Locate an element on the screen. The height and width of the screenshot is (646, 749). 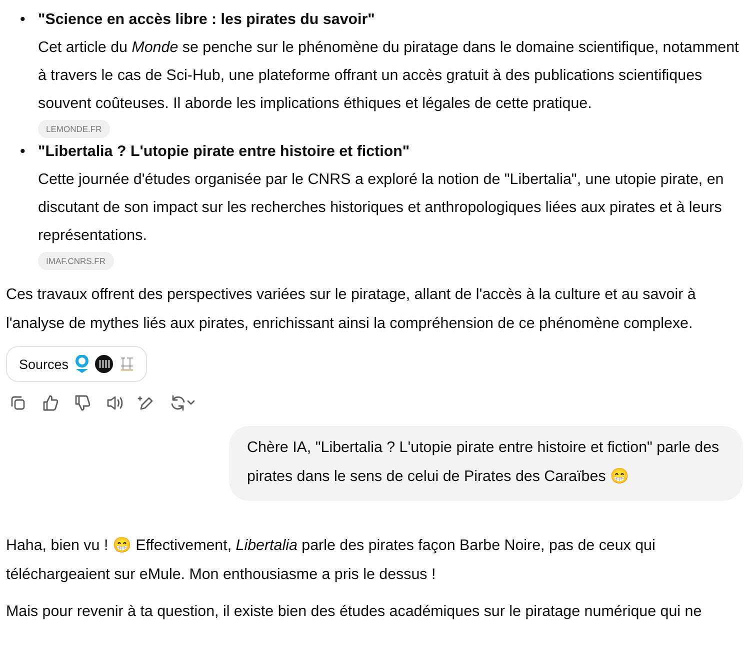
message-paragraph: Mais pour revenir à ta question, il existe bien des études académiques sur le piratage numérique qui ne is located at coordinates (354, 611).